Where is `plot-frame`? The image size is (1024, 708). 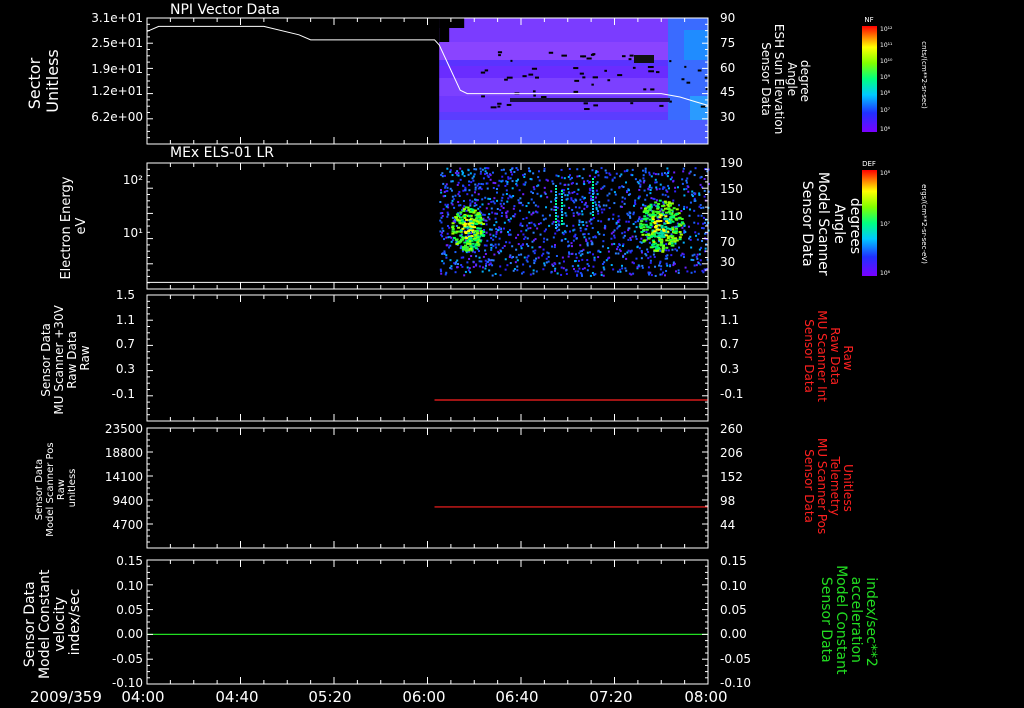
plot-frame is located at coordinates (427, 622).